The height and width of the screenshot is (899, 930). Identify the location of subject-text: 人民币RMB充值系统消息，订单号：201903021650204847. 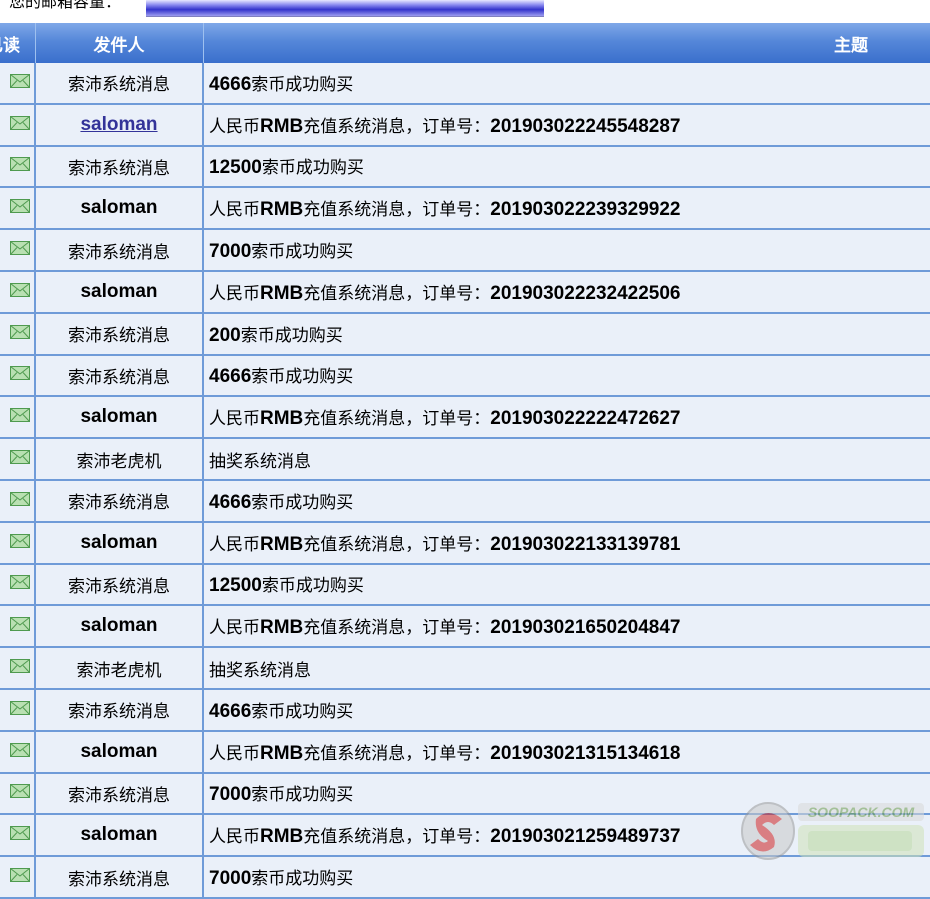
(445, 628).